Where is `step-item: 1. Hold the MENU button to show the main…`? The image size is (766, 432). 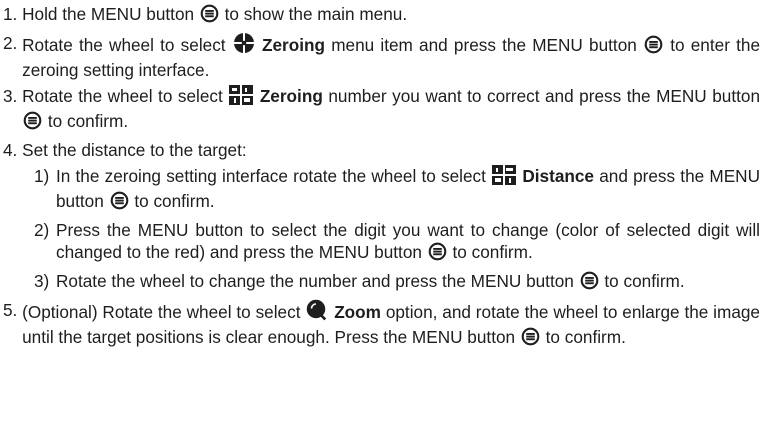 step-item: 1. Hold the MENU button to show the main… is located at coordinates (383, 15).